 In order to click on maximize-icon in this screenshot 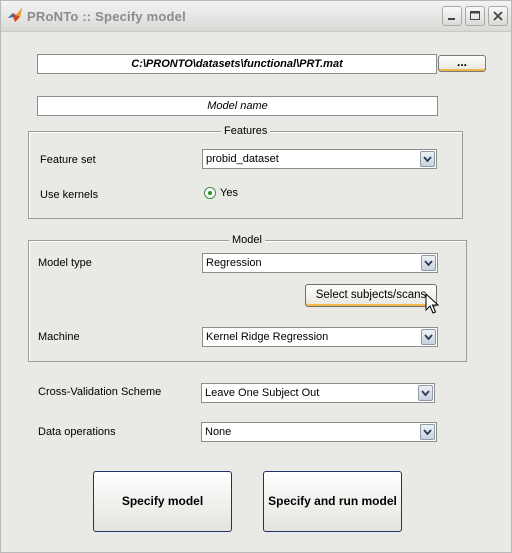, I will do `click(475, 15)`.